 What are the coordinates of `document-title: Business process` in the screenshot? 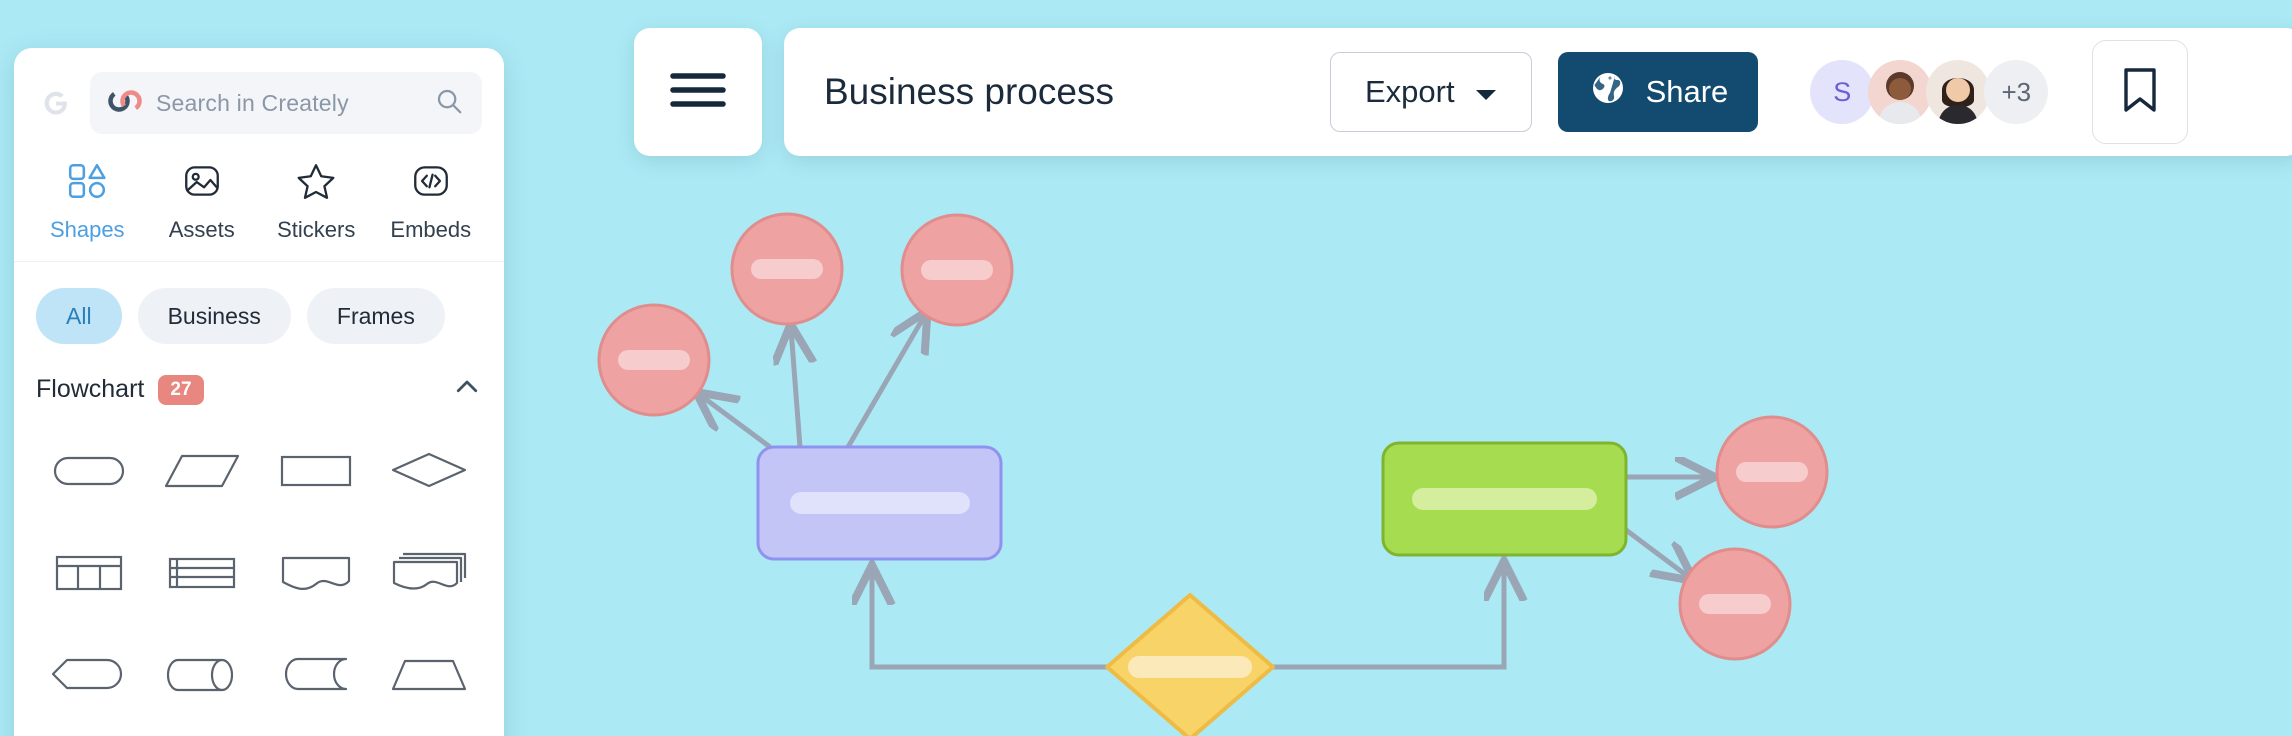 It's located at (969, 92).